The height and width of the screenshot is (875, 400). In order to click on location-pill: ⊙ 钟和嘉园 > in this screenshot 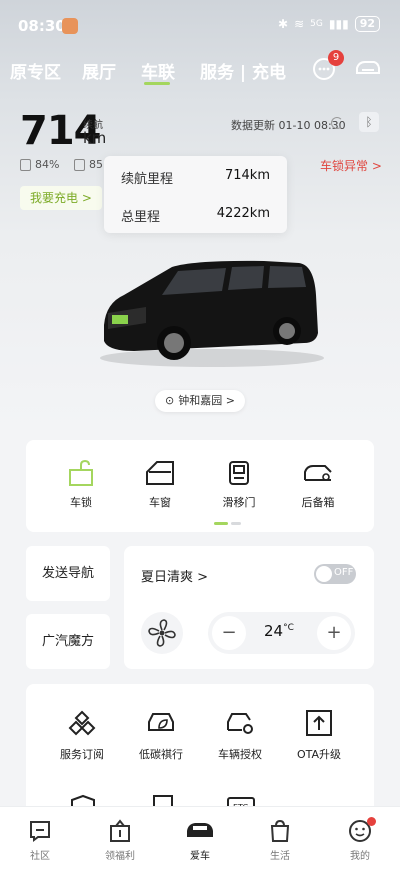, I will do `click(200, 401)`.